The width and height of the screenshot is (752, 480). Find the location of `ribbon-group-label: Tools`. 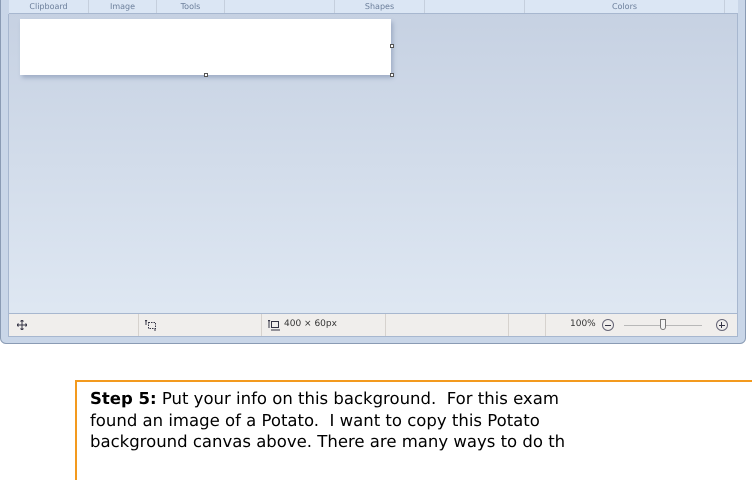

ribbon-group-label: Tools is located at coordinates (190, 7).